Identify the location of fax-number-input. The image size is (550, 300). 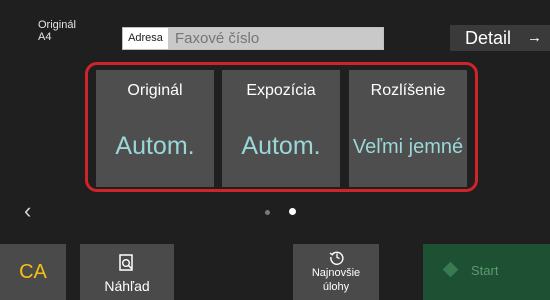
(276, 38).